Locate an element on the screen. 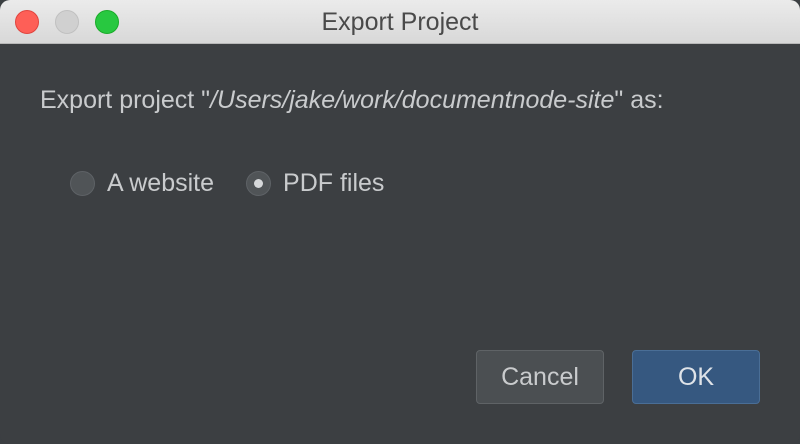  project-path: /Users/jake/work/documentnode-site is located at coordinates (412, 100).